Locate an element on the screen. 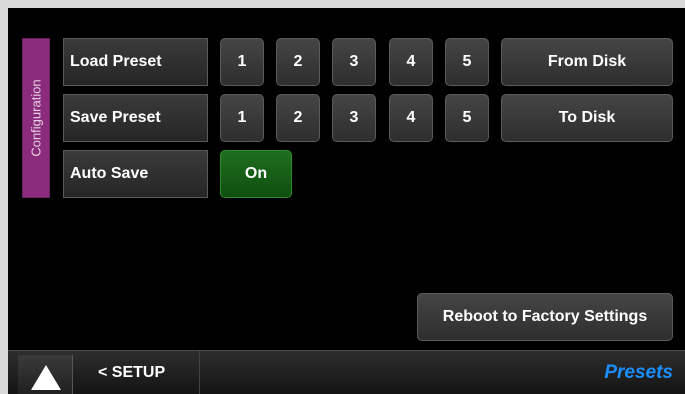 The image size is (685, 394). load-preset-3-button: 3 is located at coordinates (354, 62).